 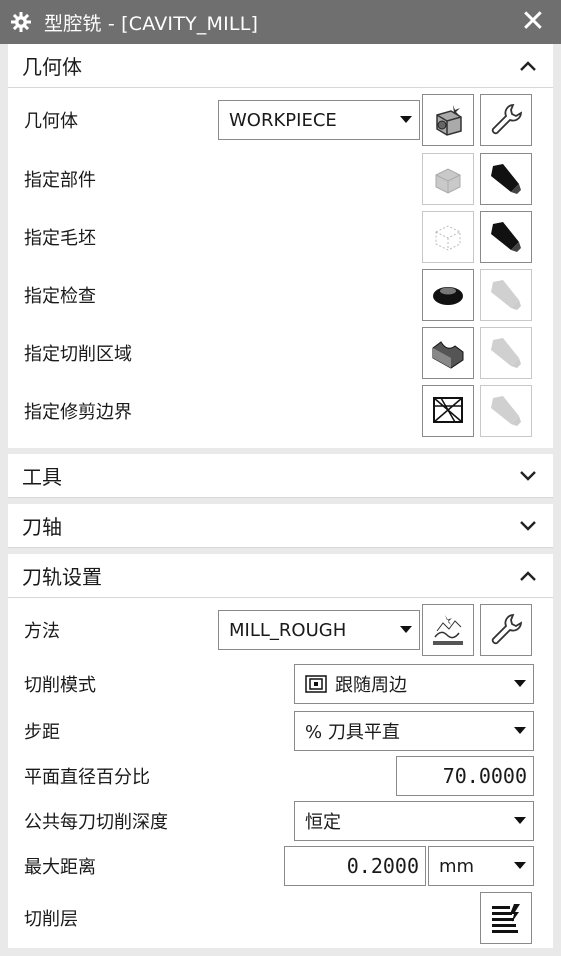 I want to click on geometry-row: 几何体 WORKPIECE, so click(x=280, y=120).